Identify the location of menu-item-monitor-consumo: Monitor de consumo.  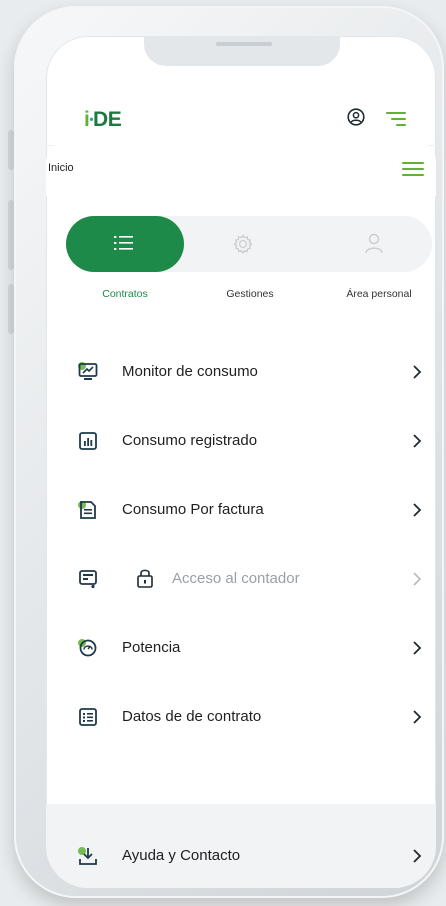
(241, 372).